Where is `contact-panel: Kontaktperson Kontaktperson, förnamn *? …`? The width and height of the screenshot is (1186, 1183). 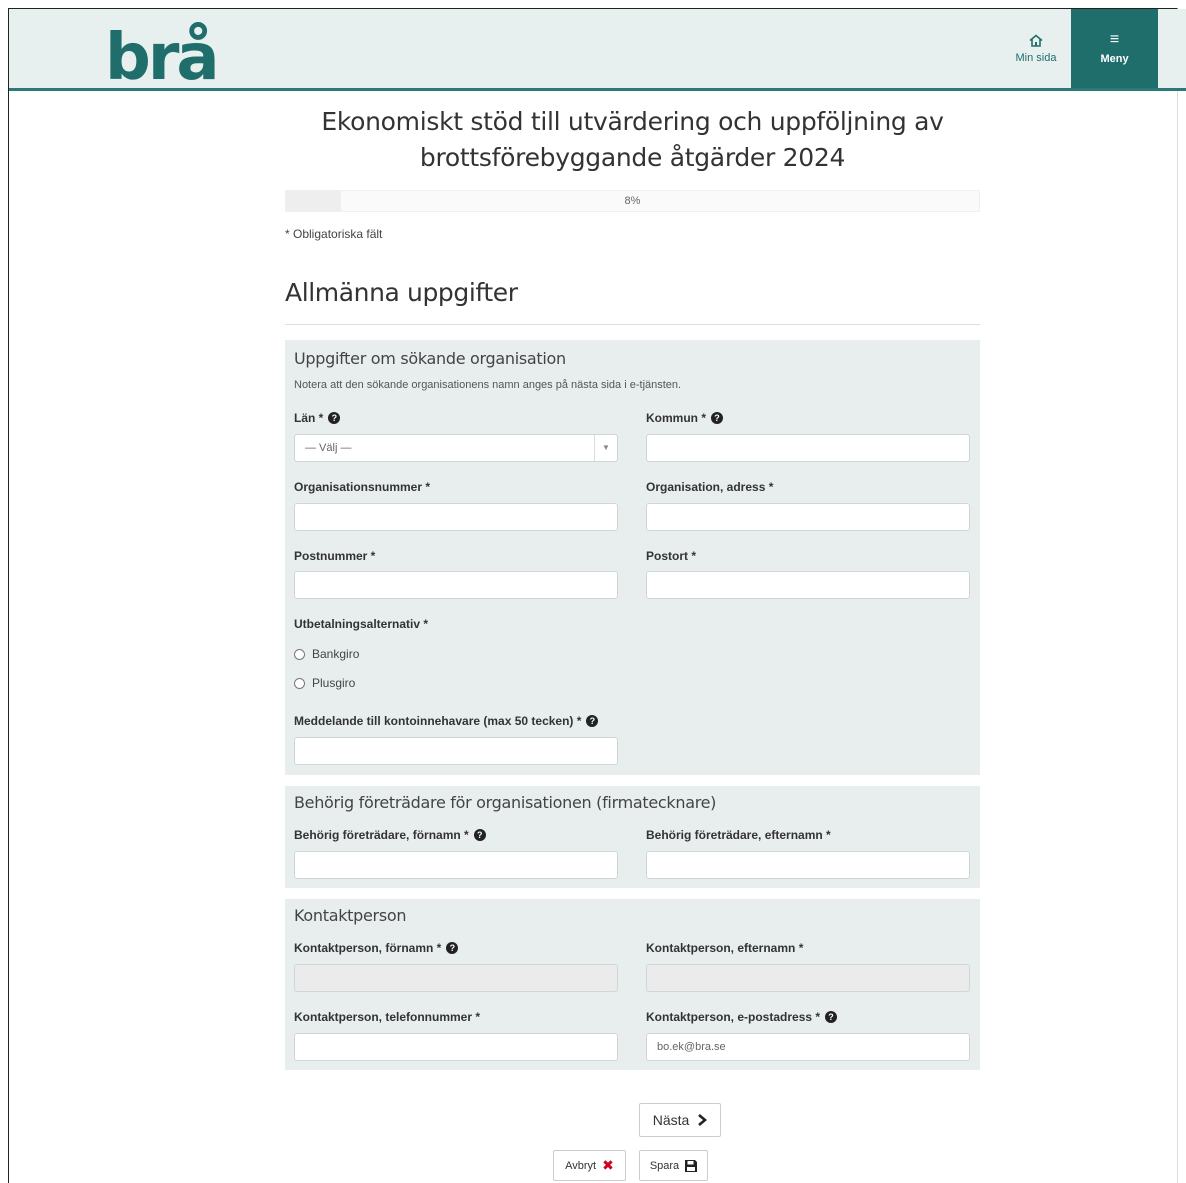
contact-panel: Kontaktperson Kontaktperson, förnamn *? … is located at coordinates (632, 984).